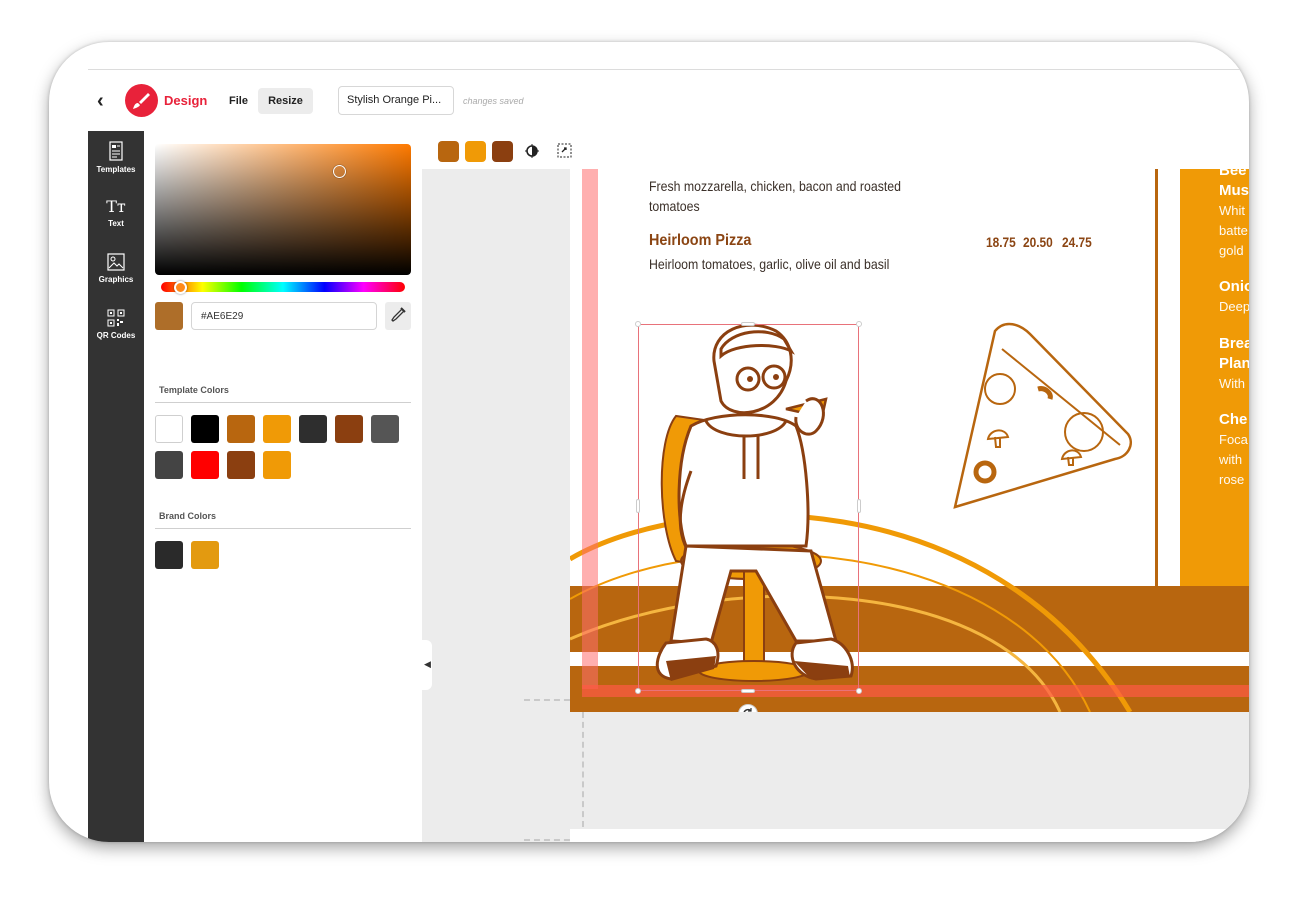  Describe the element at coordinates (493, 101) in the screenshot. I see `save-status: changes saved` at that location.